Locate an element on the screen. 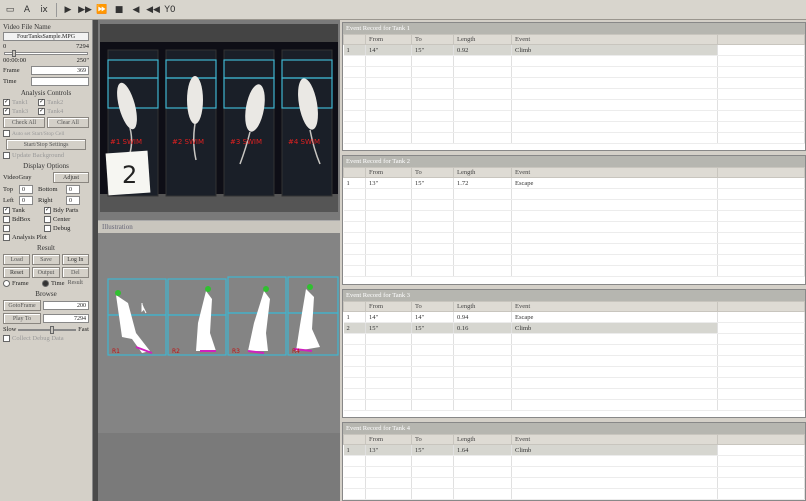 This screenshot has height=501, width=806. goto-frame-button: GotoFrame is located at coordinates (22, 305).